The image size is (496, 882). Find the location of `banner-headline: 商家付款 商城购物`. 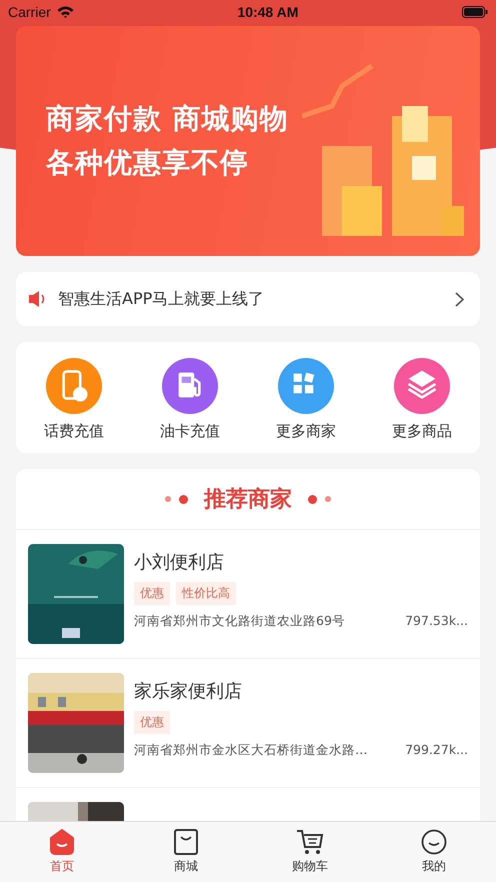

banner-headline: 商家付款 商城购物 is located at coordinates (167, 119).